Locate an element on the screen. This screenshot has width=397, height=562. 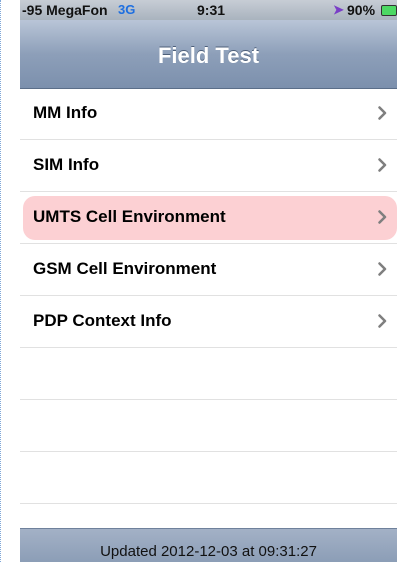
menu-item-label: SIM Info is located at coordinates (66, 164).